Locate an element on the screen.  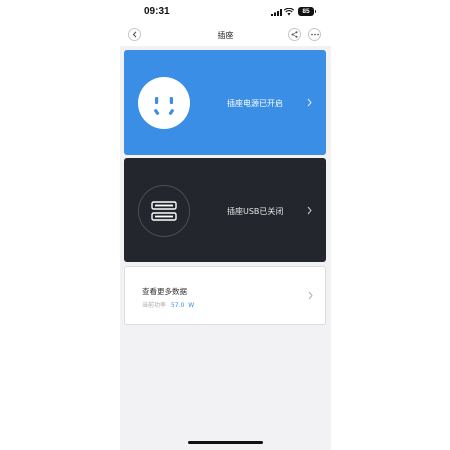
share-button is located at coordinates (294, 34).